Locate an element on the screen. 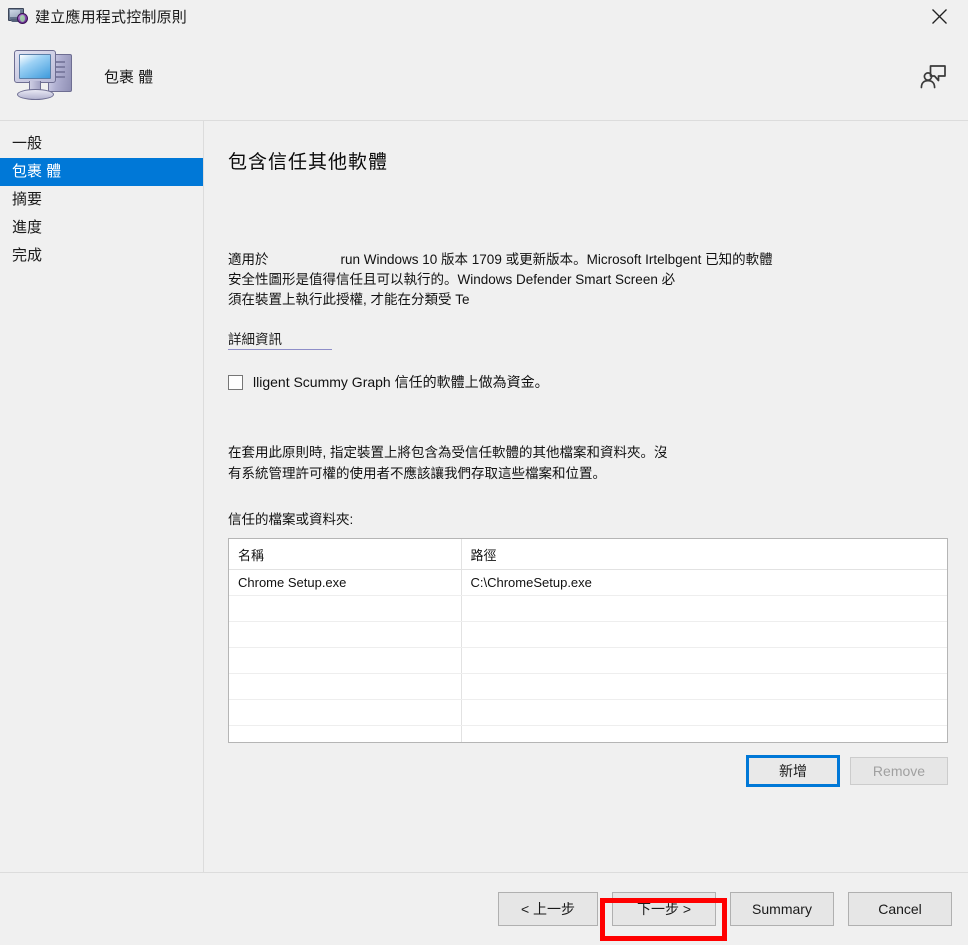  sidebar-item-completion: 完成 is located at coordinates (101, 256).